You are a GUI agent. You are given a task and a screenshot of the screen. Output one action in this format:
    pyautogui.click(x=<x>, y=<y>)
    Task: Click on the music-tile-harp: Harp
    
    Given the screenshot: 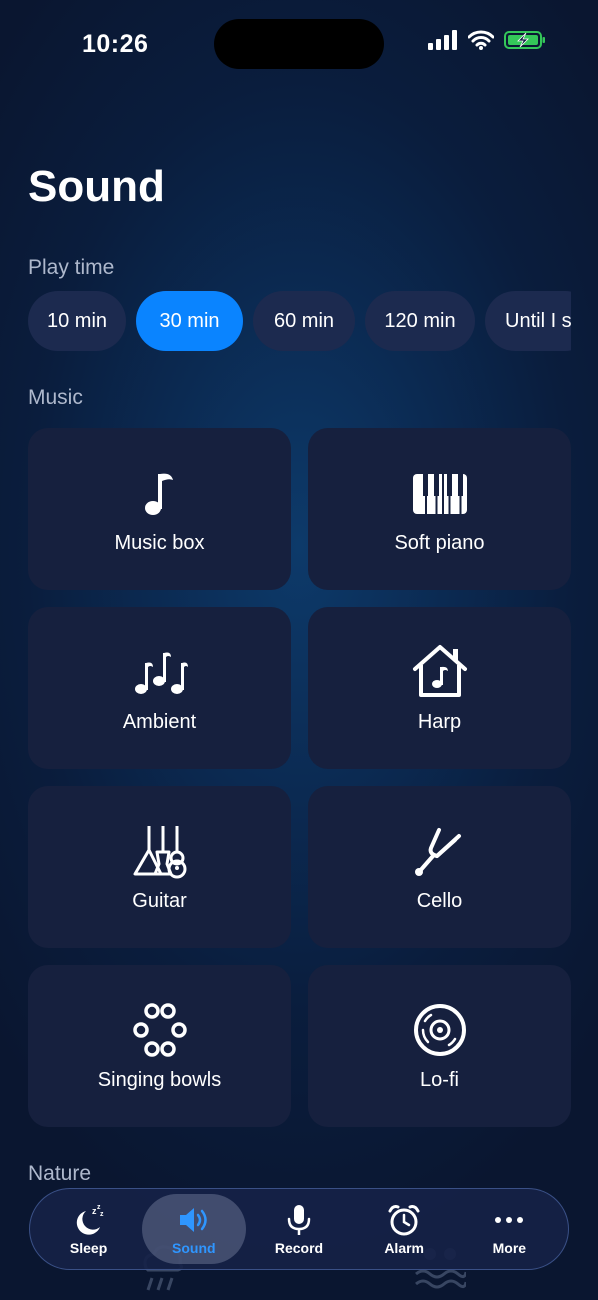 What is the action you would take?
    pyautogui.click(x=439, y=688)
    